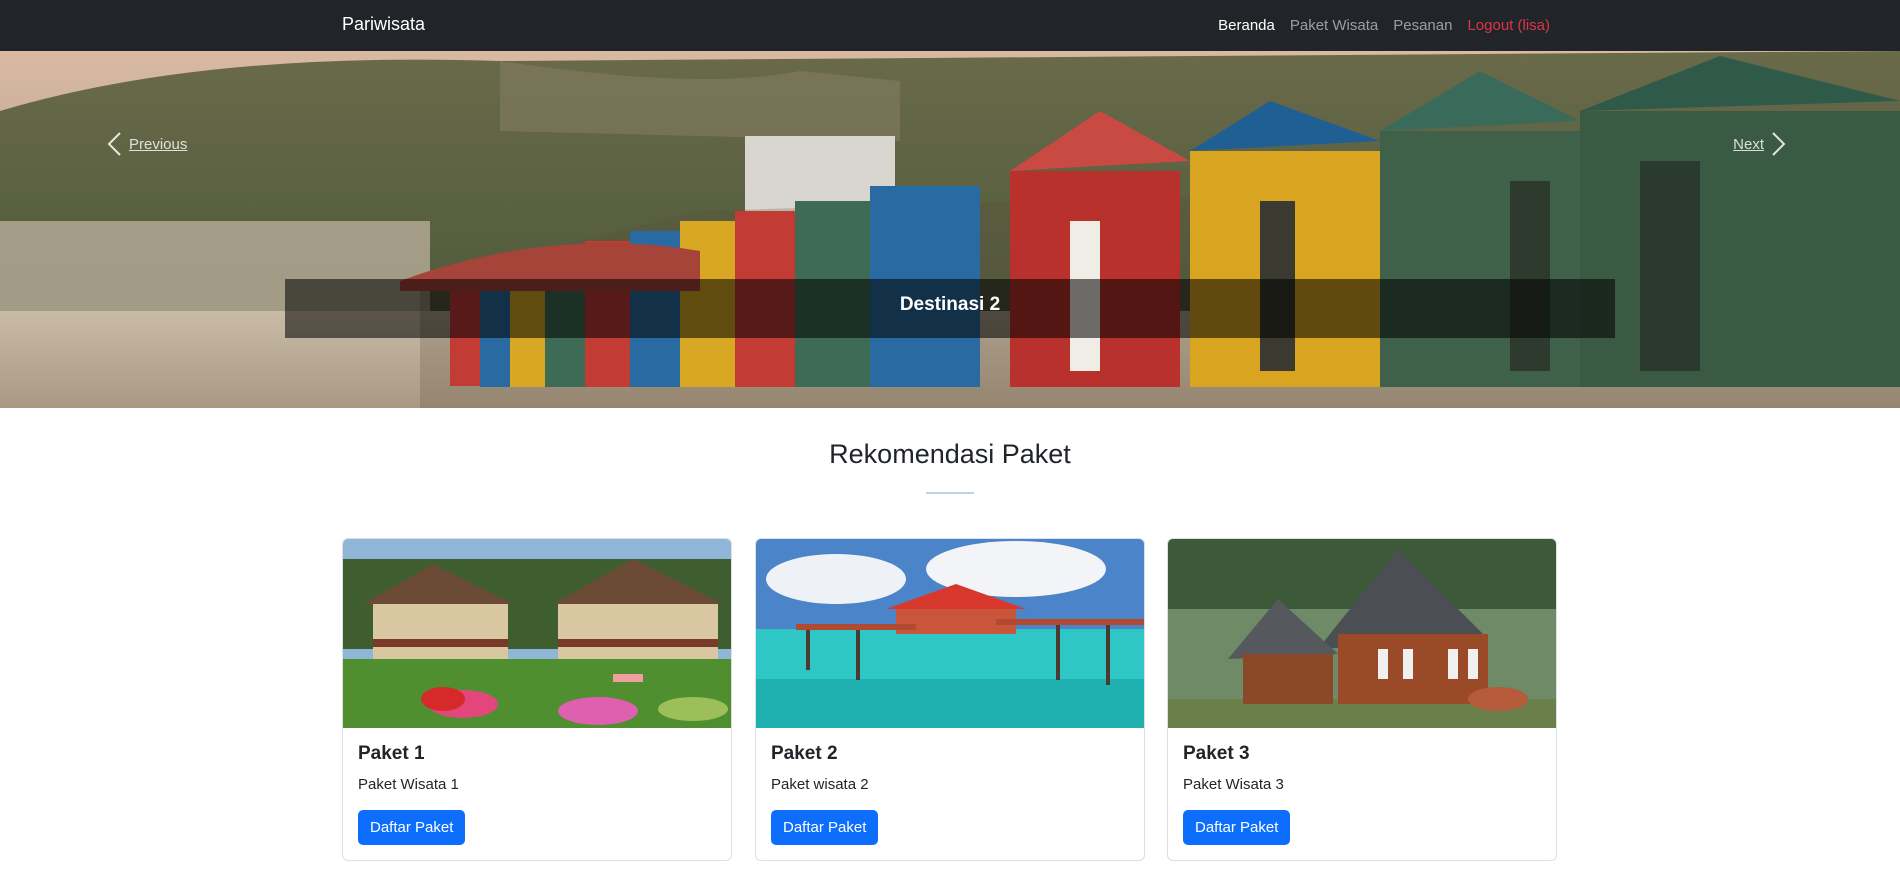 This screenshot has width=1900, height=880. Describe the element at coordinates (1508, 25) in the screenshot. I see `nav-link-logout: Logout (lisa)` at that location.